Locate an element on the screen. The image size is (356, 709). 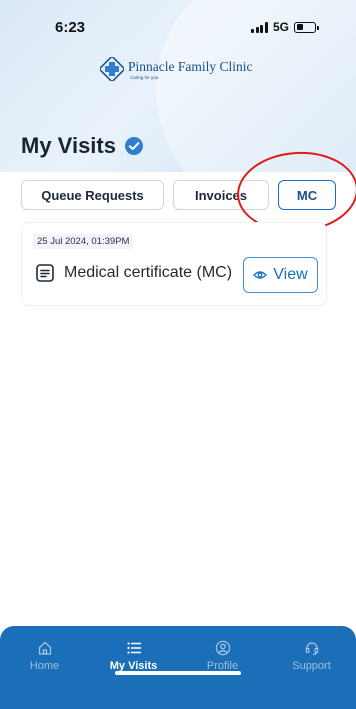
status-bar: 6:23 5G is located at coordinates (178, 24).